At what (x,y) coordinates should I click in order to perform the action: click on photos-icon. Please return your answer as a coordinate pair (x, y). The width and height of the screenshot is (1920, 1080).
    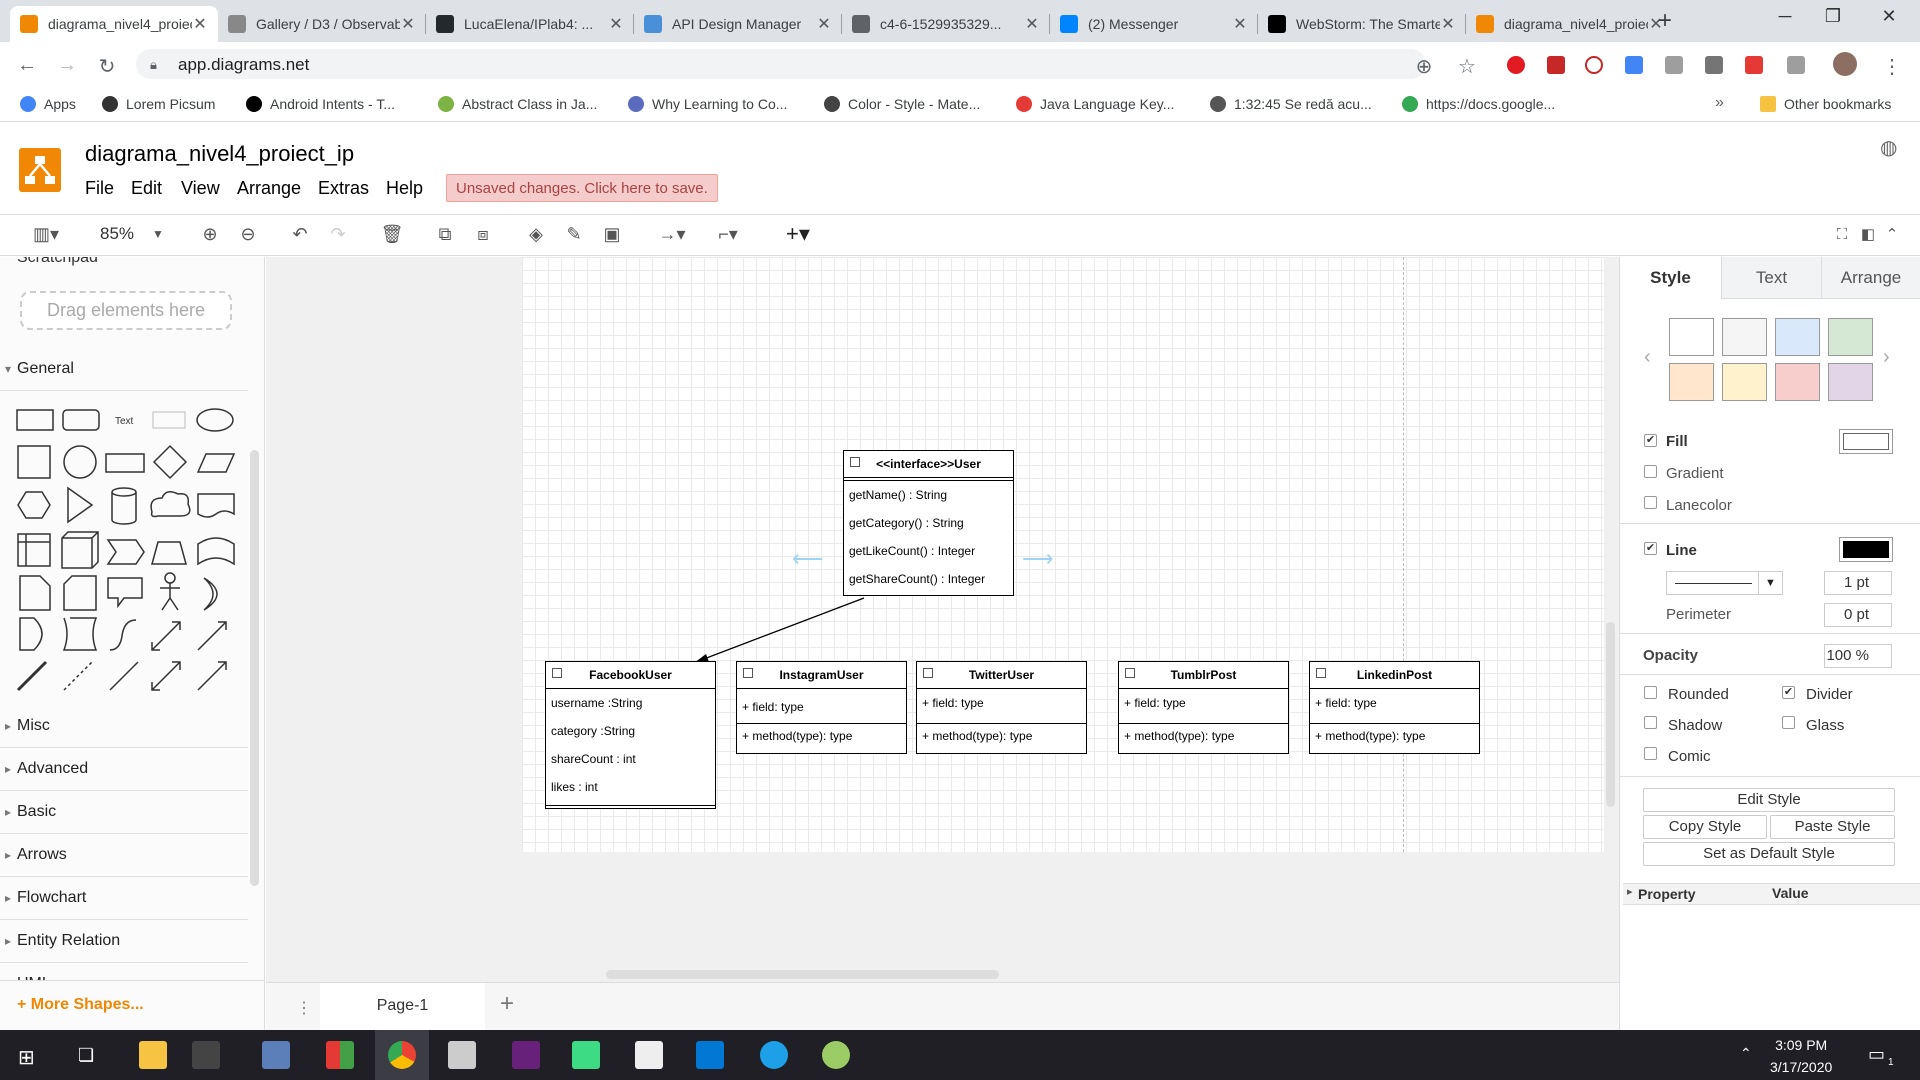
    Looking at the image, I should click on (649, 1055).